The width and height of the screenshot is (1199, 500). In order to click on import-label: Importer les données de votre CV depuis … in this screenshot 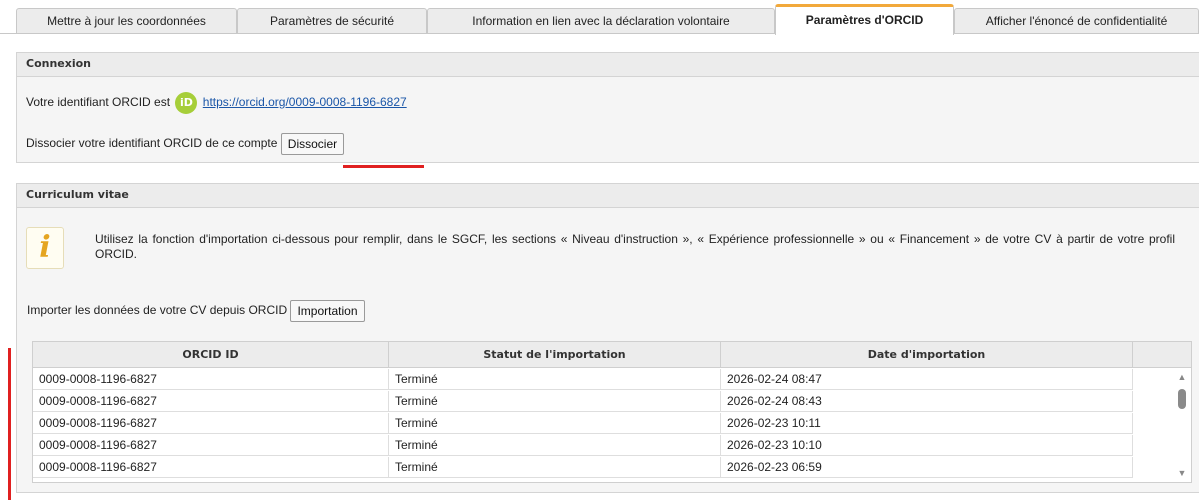, I will do `click(157, 310)`.